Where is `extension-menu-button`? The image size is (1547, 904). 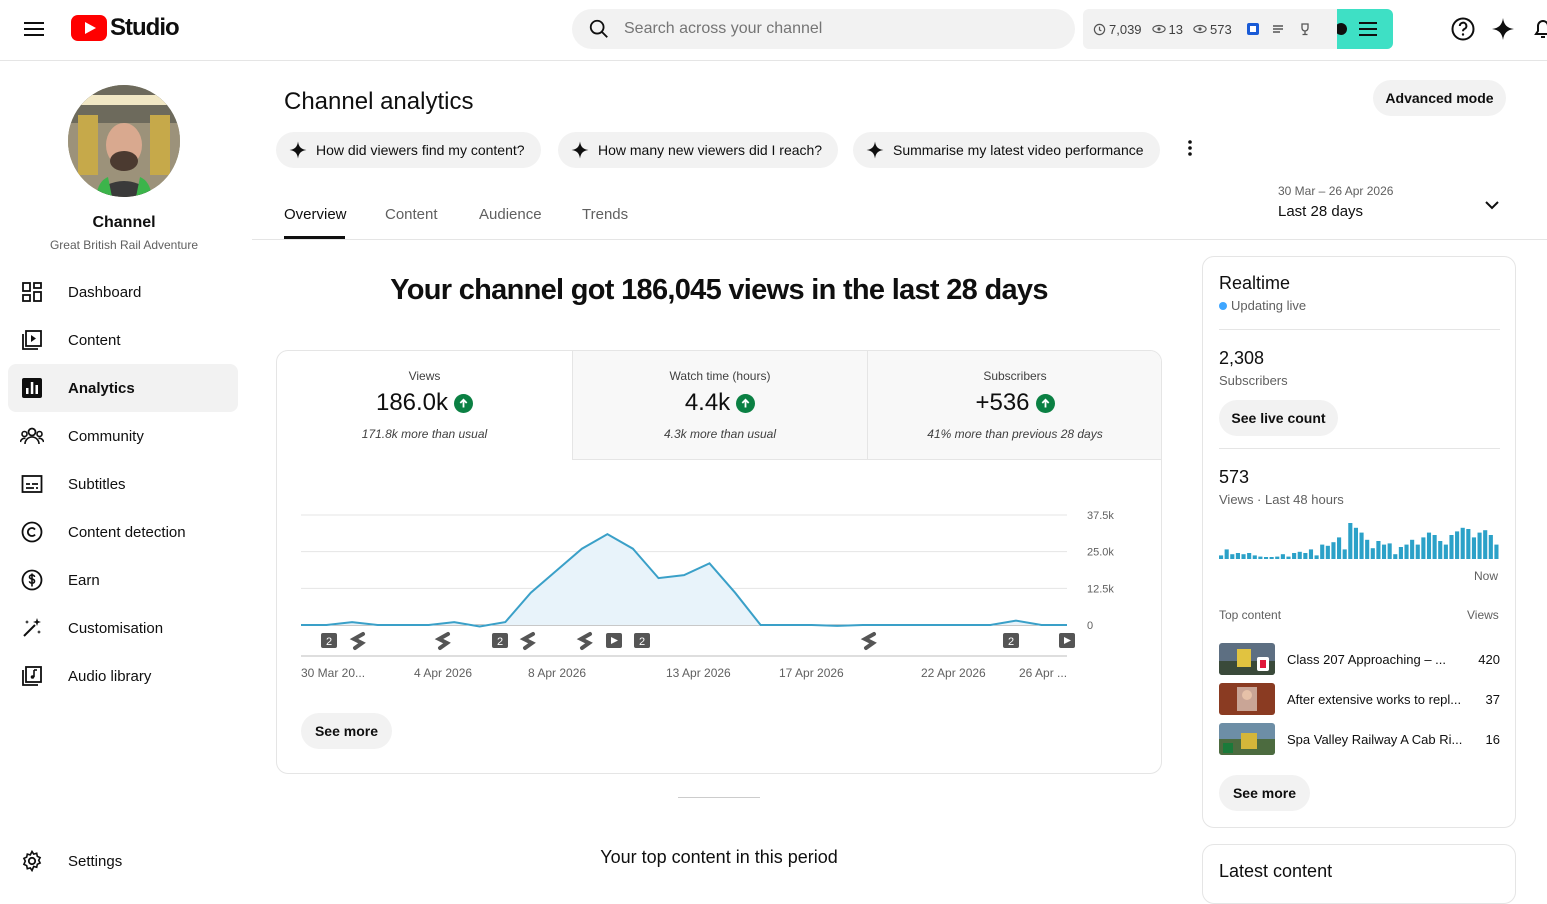 extension-menu-button is located at coordinates (1364, 29).